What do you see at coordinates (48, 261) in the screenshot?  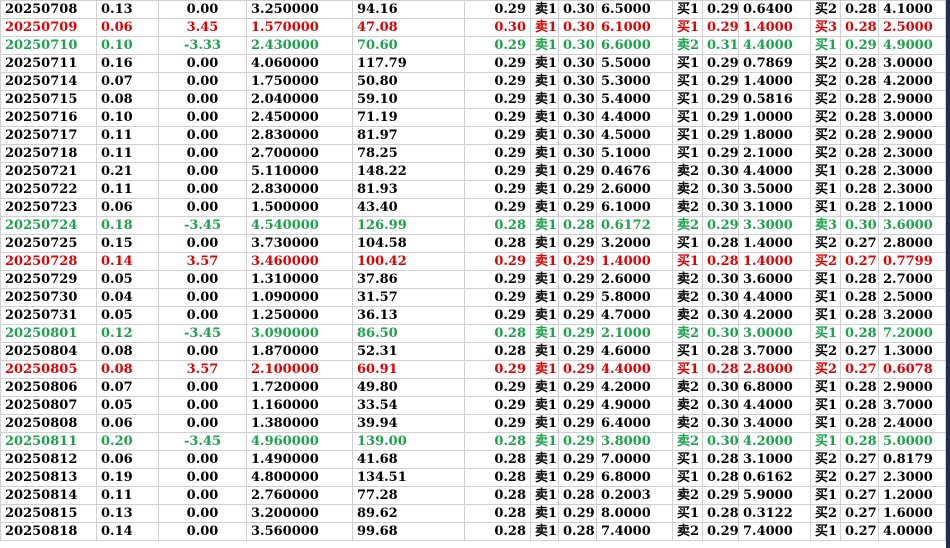 I see `date-cell: 20250728` at bounding box center [48, 261].